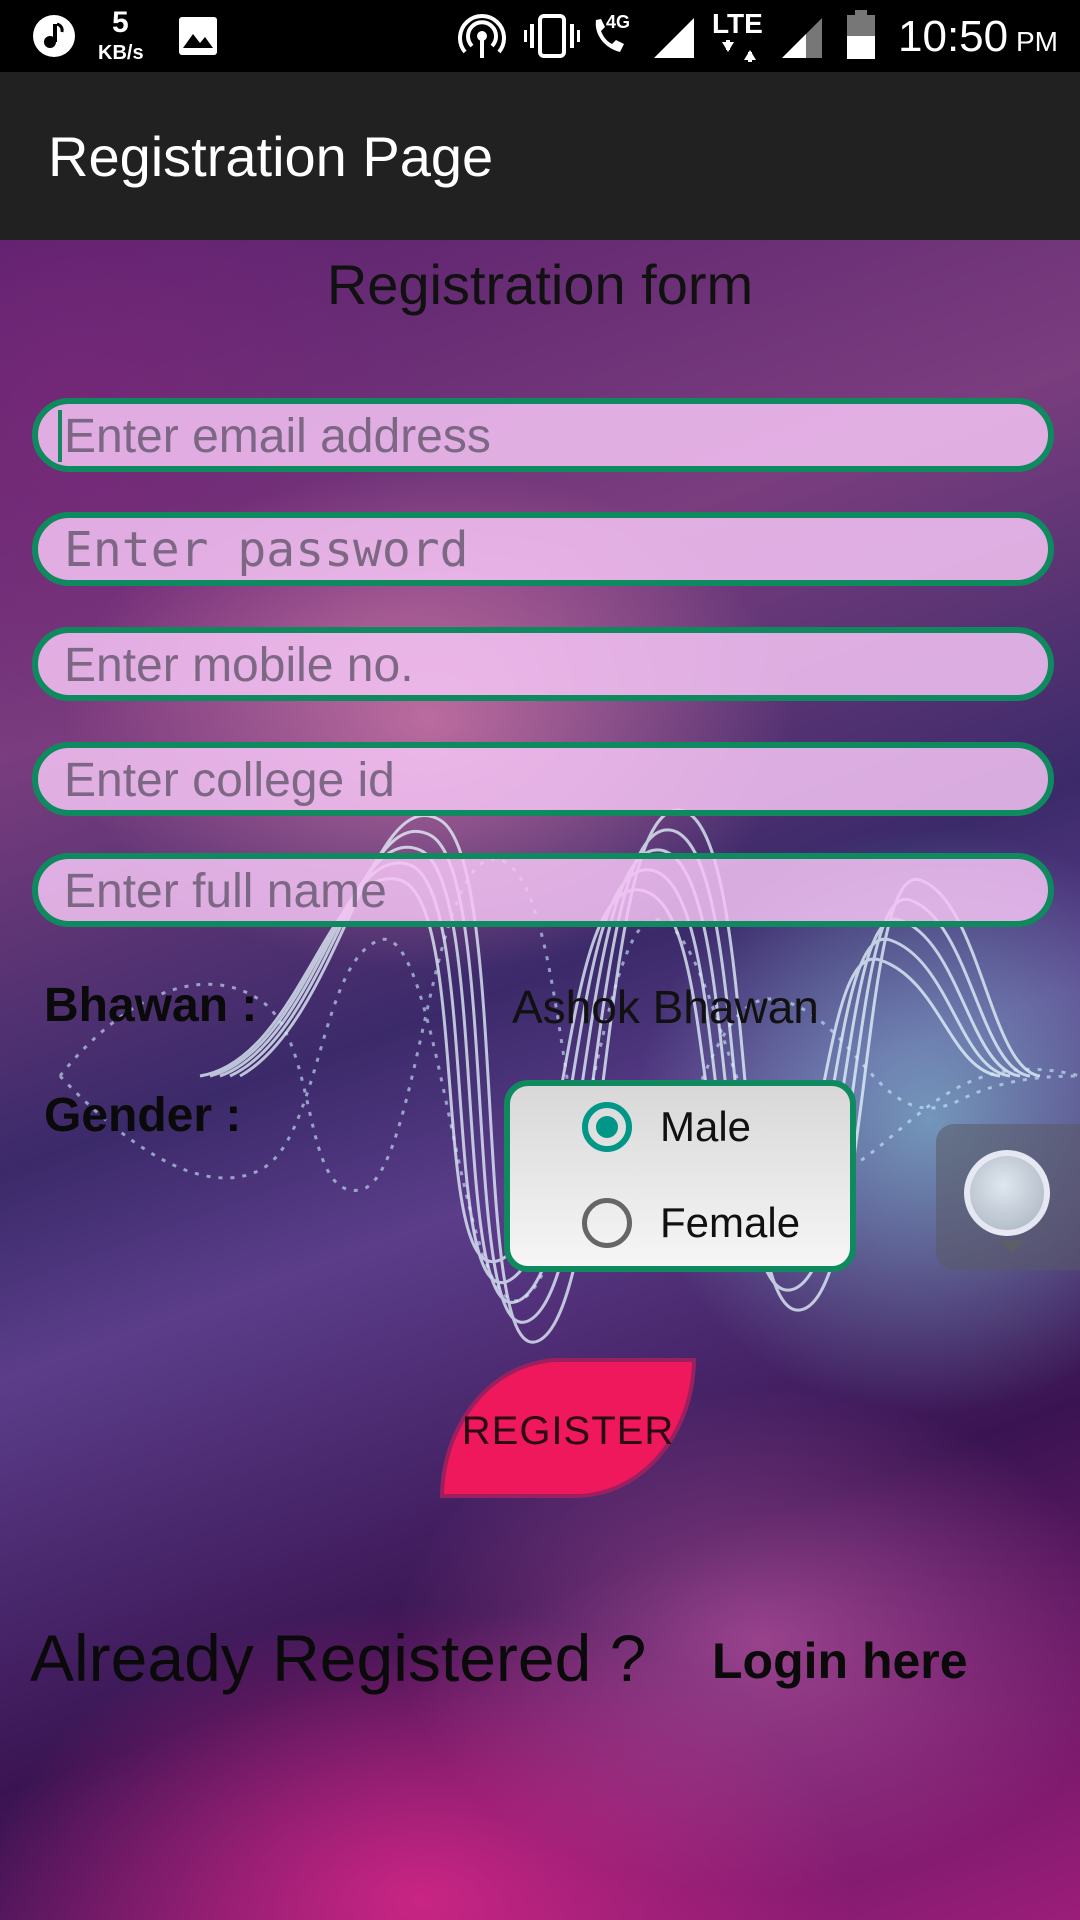  I want to click on email-input, so click(544, 436).